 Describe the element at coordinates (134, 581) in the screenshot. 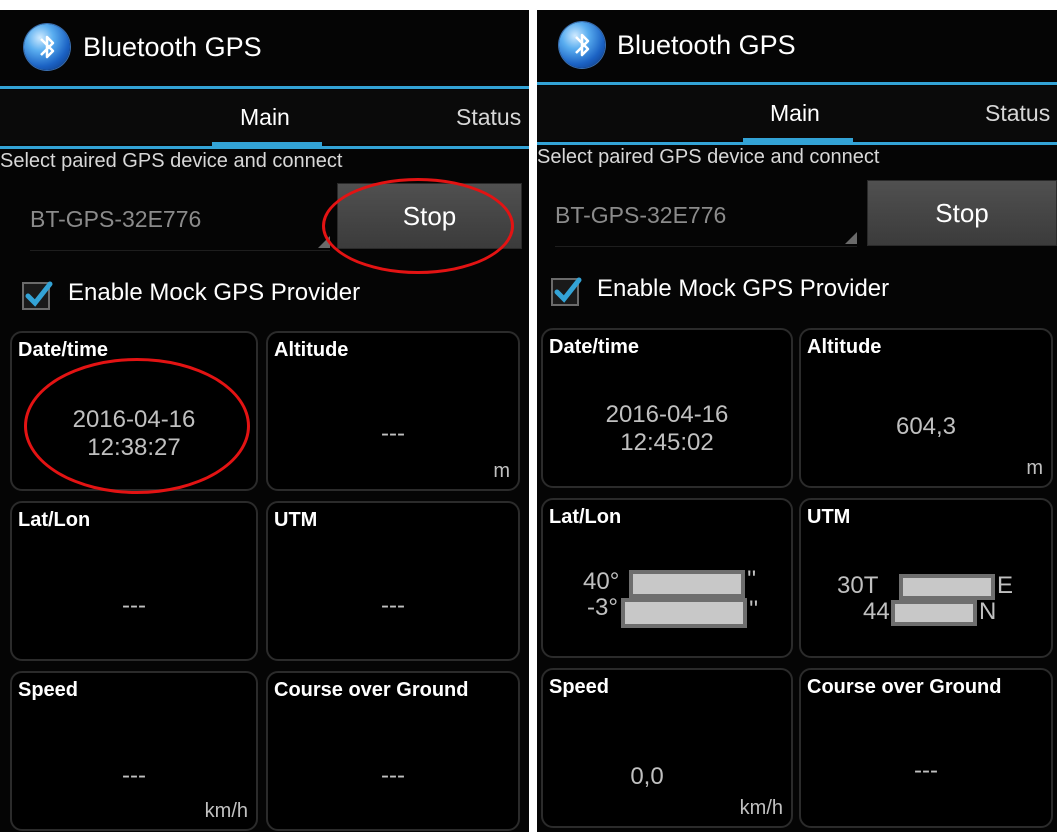

I see `tile-latlon: Lat/Lon ---` at that location.